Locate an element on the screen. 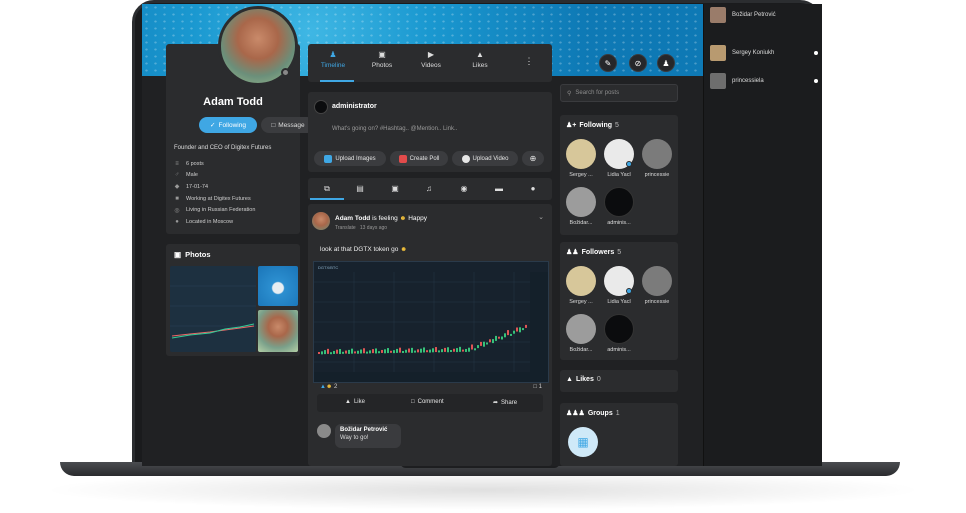 The image size is (966, 513). followers-title: ♟♟ Followers 5 is located at coordinates (593, 252).